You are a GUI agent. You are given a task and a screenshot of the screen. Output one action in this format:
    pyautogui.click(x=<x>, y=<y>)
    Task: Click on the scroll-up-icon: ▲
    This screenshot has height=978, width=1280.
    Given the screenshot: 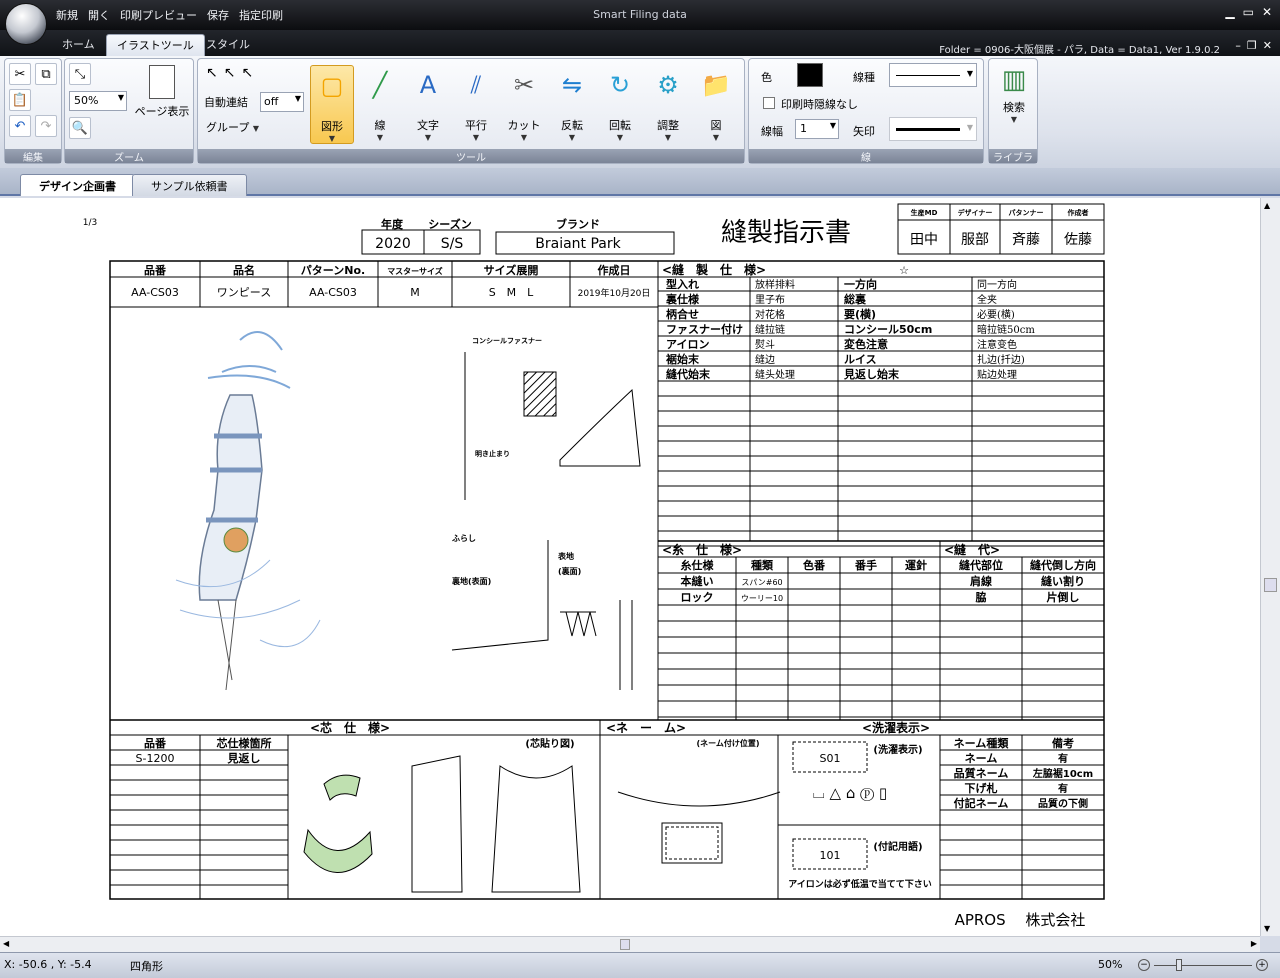 What is the action you would take?
    pyautogui.click(x=1267, y=205)
    